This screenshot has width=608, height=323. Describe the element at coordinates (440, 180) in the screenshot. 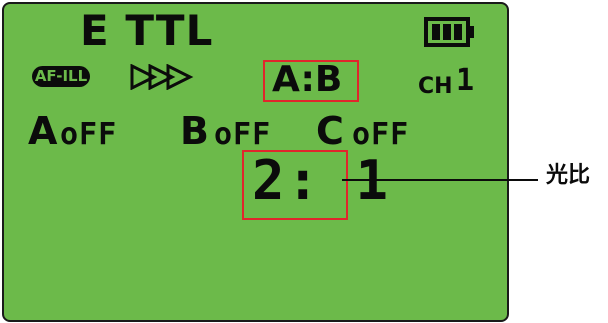

I see `callout-line` at that location.